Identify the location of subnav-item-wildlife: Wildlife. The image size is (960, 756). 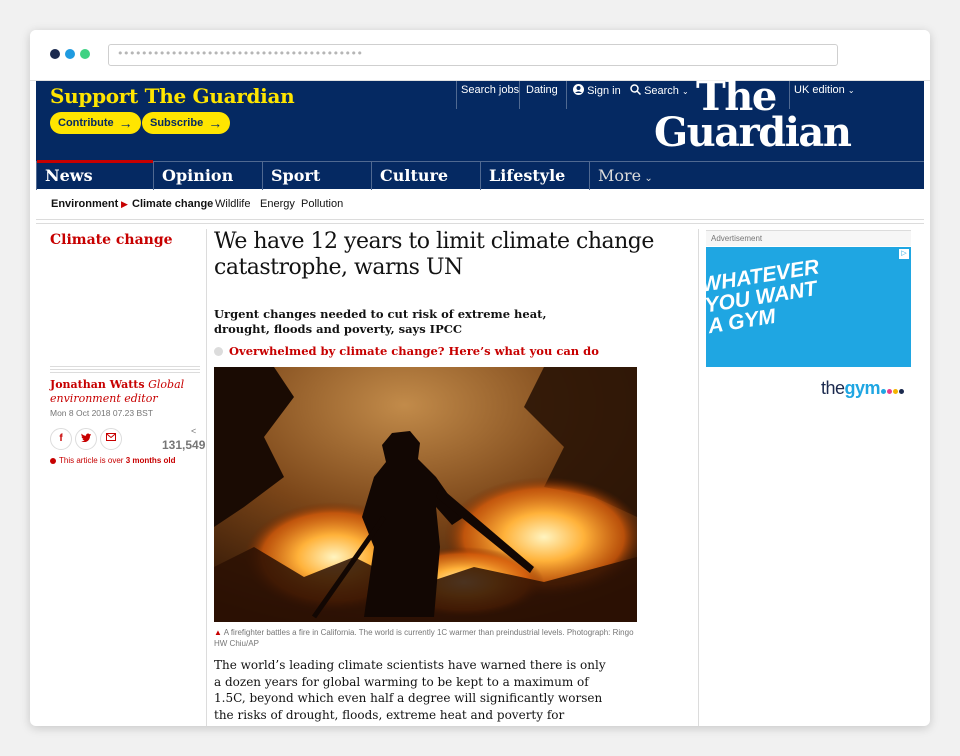
(232, 204).